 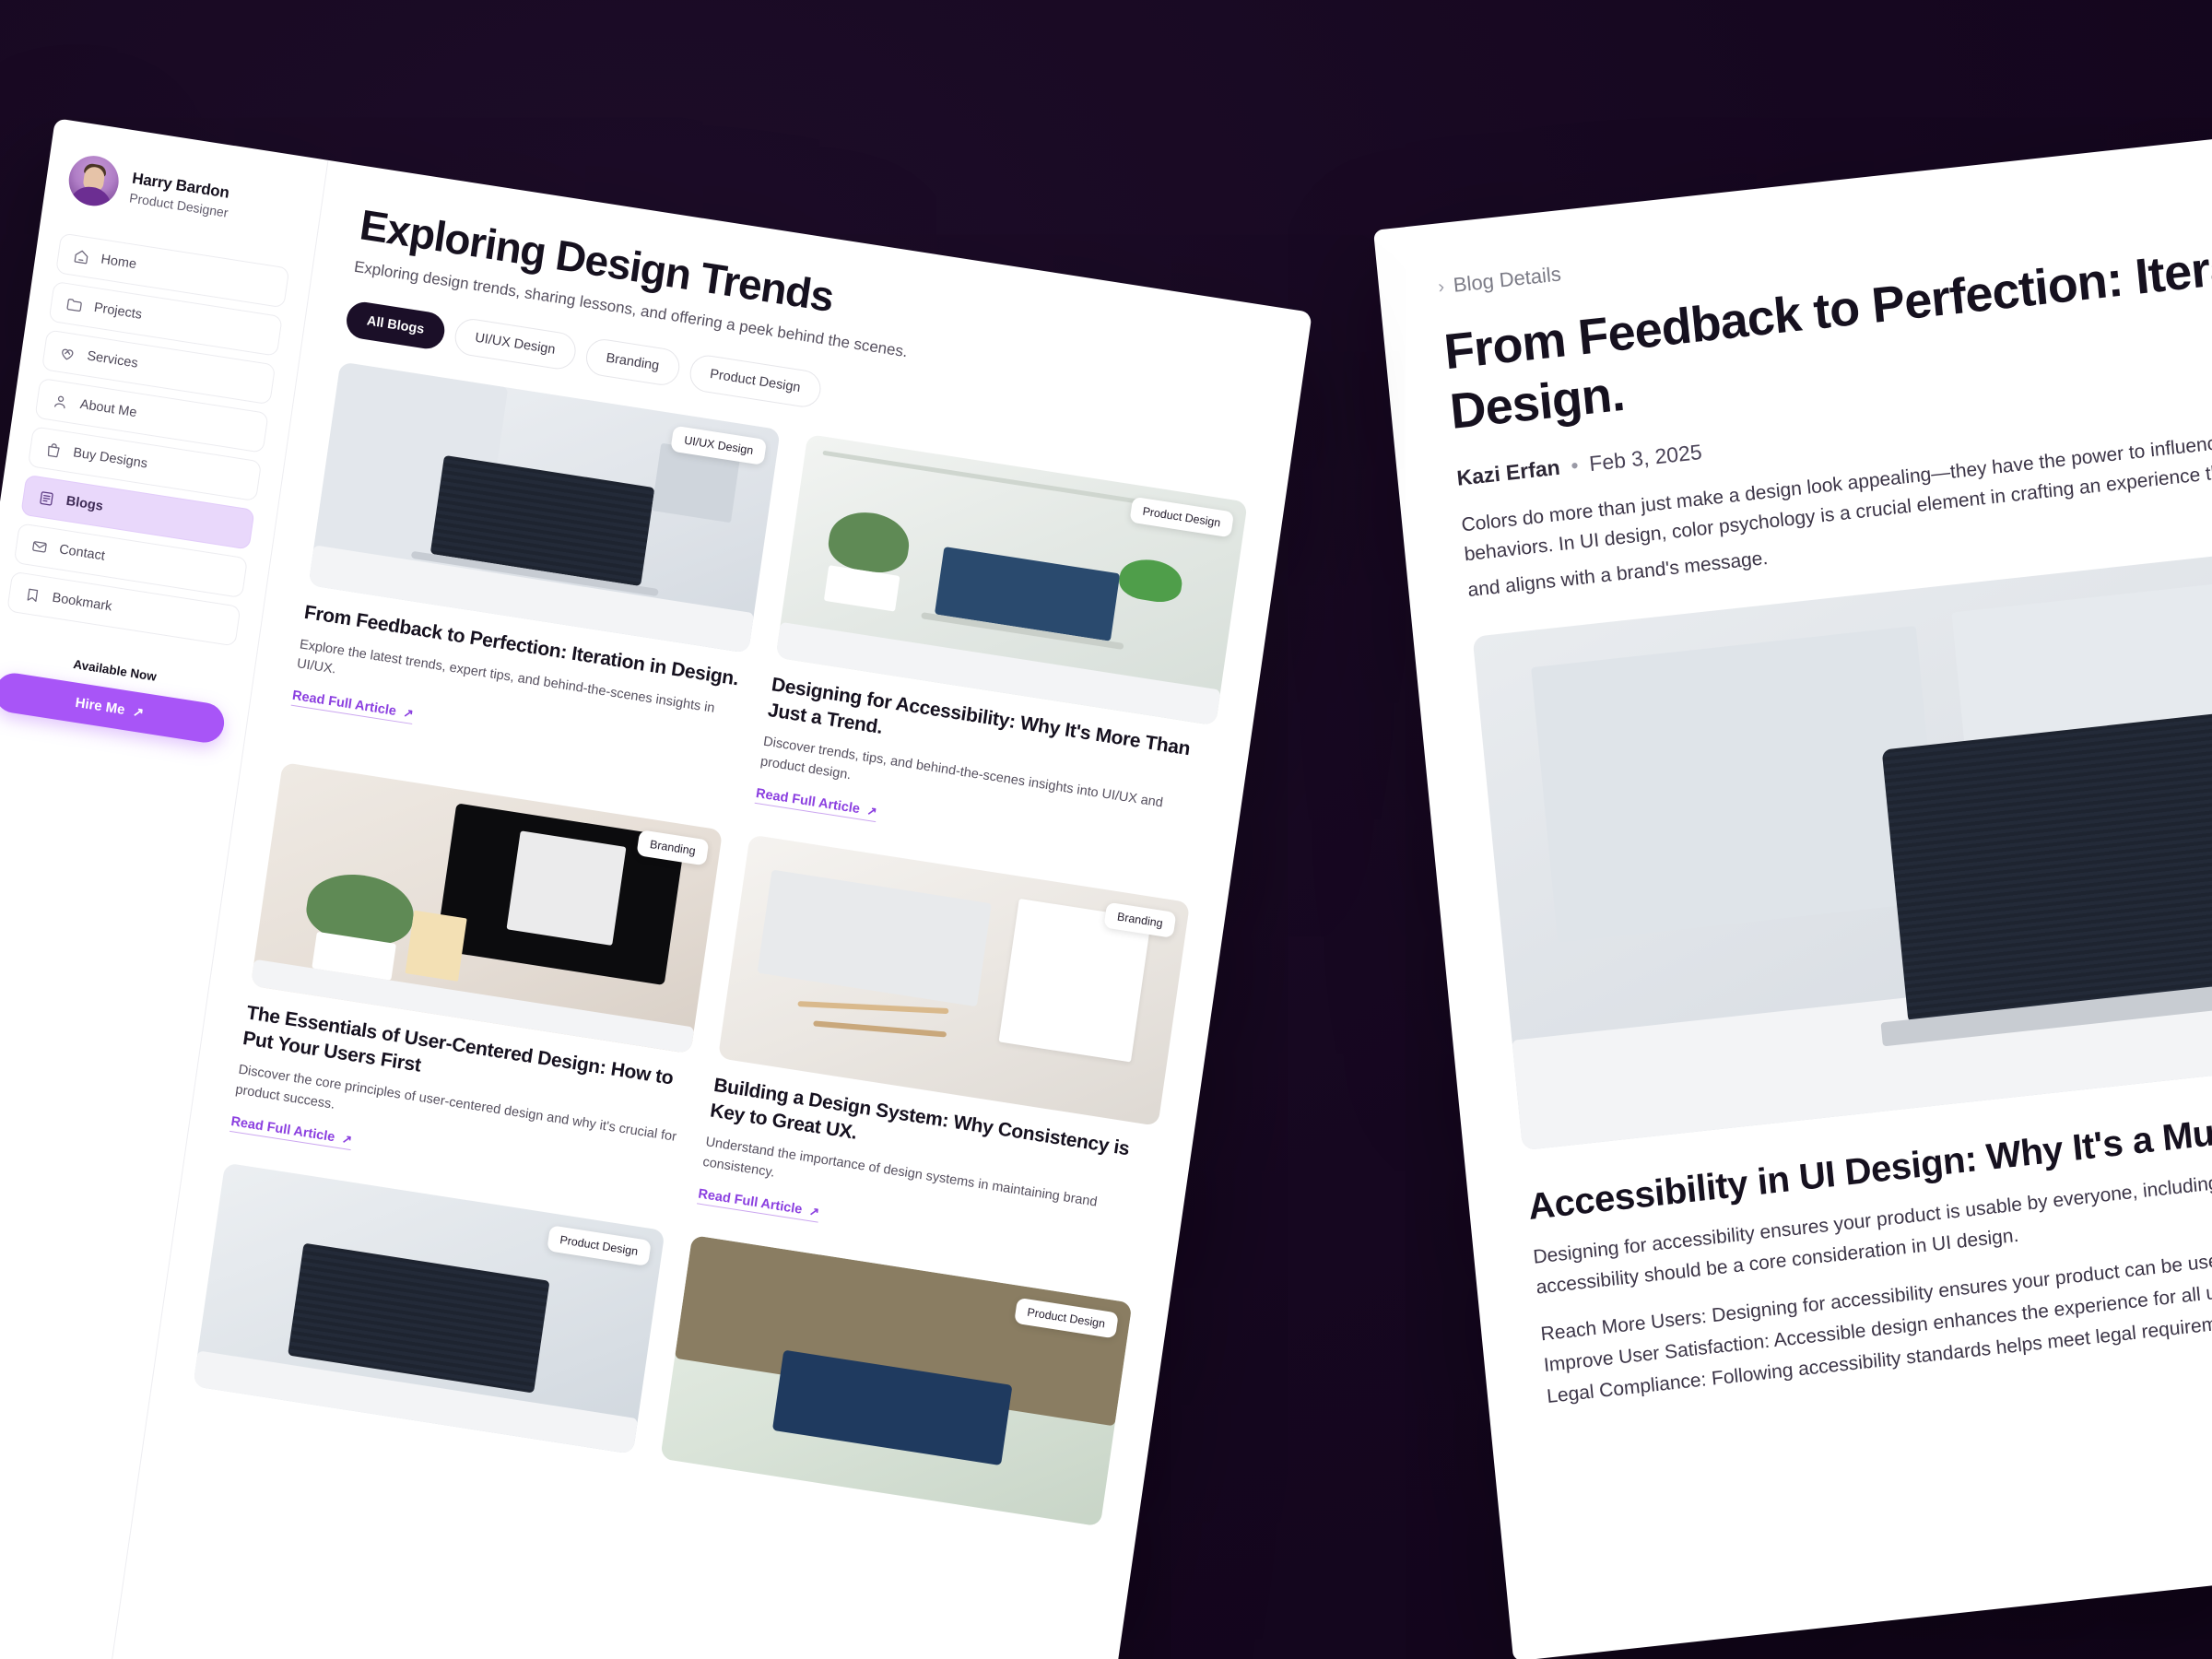 What do you see at coordinates (46, 498) in the screenshot?
I see `blog-icon` at bounding box center [46, 498].